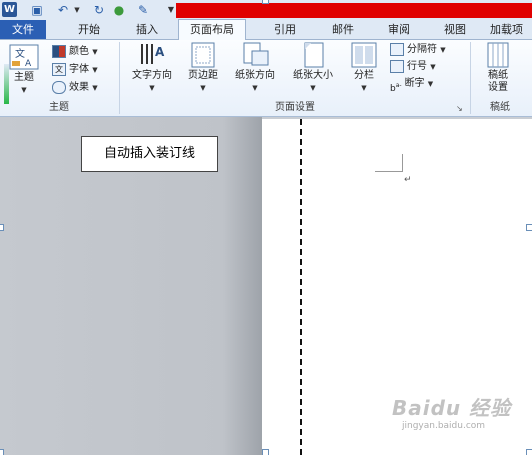 Image resolution: width=532 pixels, height=455 pixels. What do you see at coordinates (313, 75) in the screenshot?
I see `size-label: 纸张大小` at bounding box center [313, 75].